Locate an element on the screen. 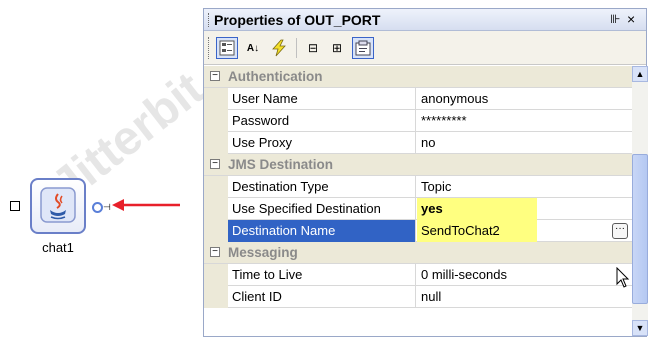  property-name: Client ID is located at coordinates (322, 297).